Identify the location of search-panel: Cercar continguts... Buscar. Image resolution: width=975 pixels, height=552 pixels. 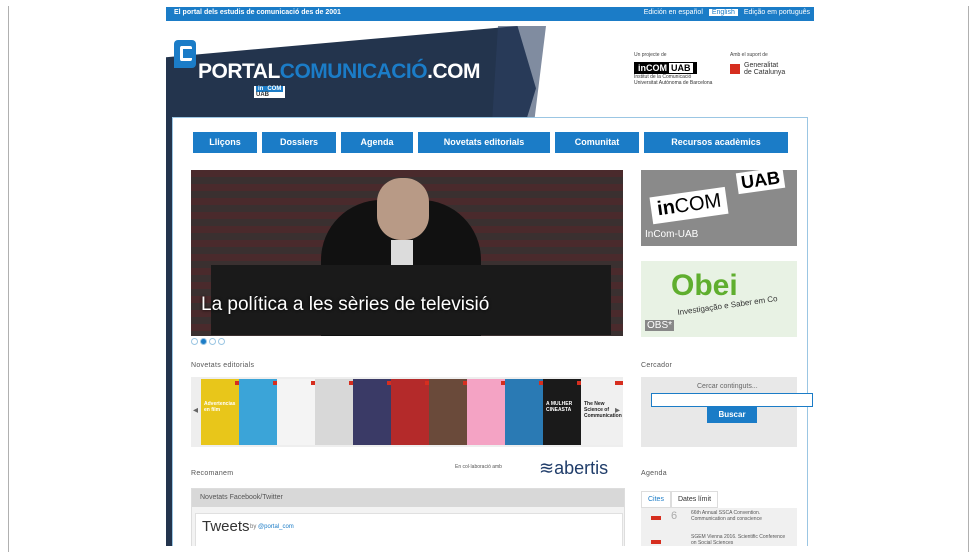
(727, 412).